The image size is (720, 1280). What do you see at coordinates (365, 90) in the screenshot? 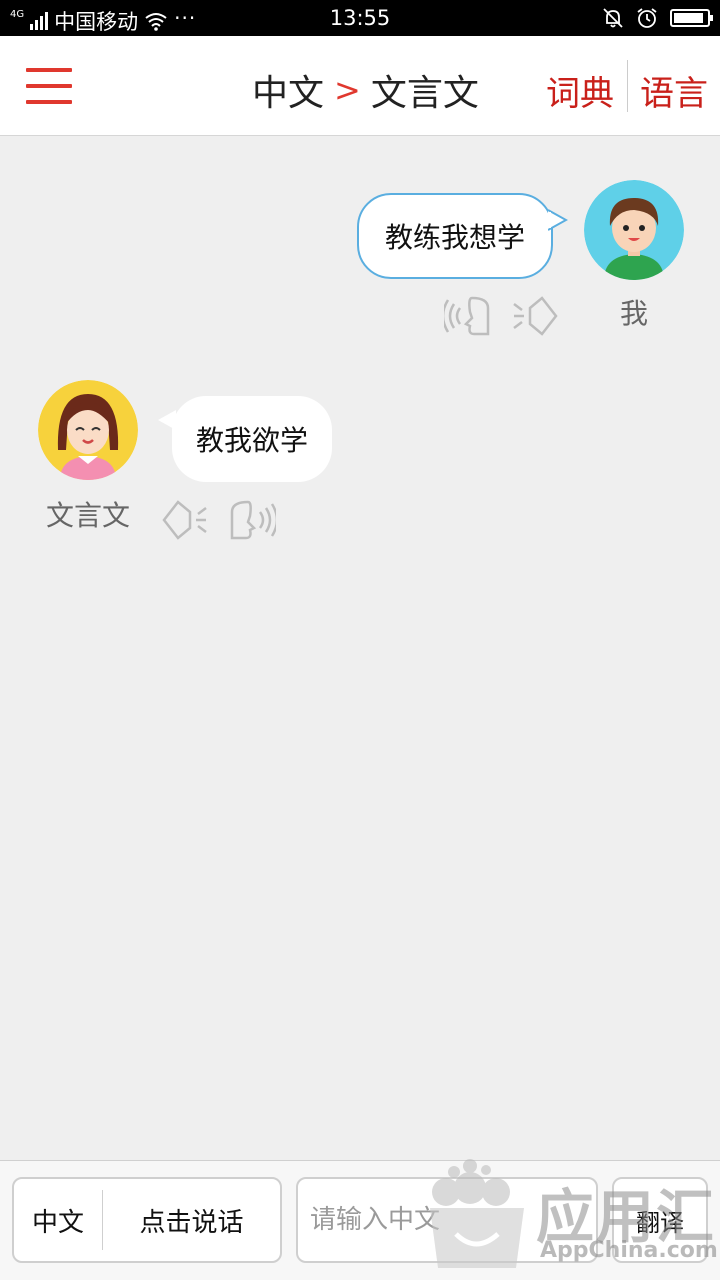
I see `language-pair: 中文 > 文言文` at bounding box center [365, 90].